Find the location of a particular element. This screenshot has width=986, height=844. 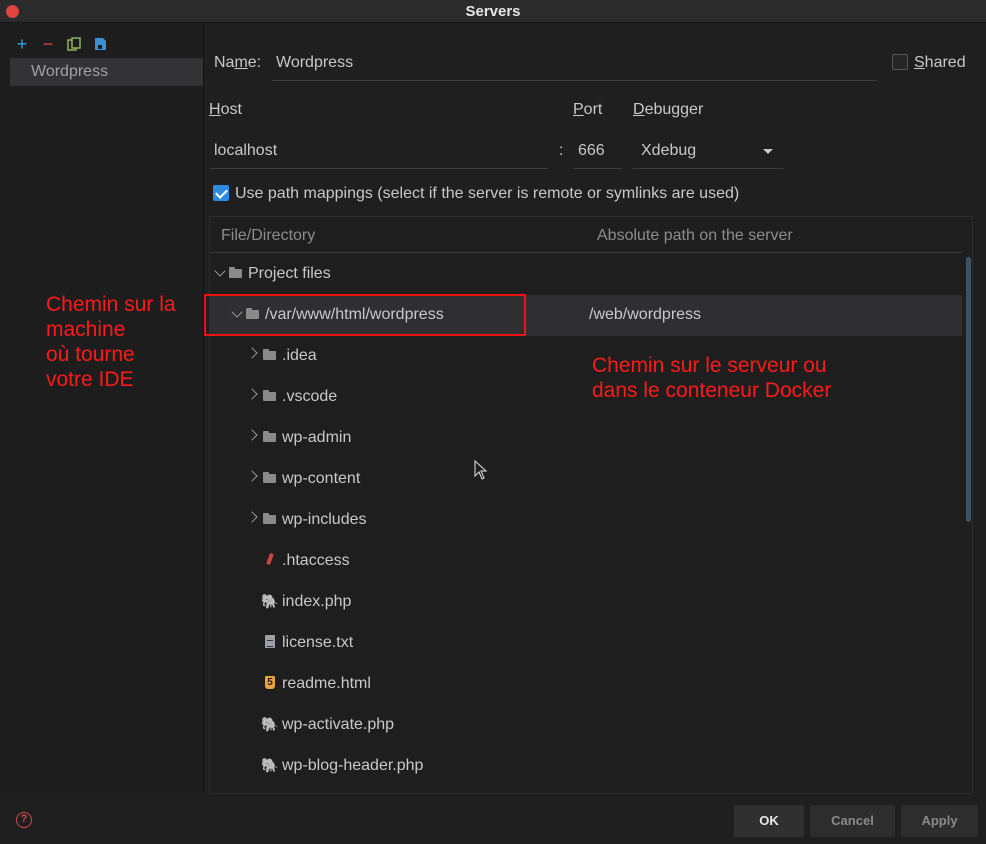

debugger-select: Xdebug is located at coordinates (708, 151).